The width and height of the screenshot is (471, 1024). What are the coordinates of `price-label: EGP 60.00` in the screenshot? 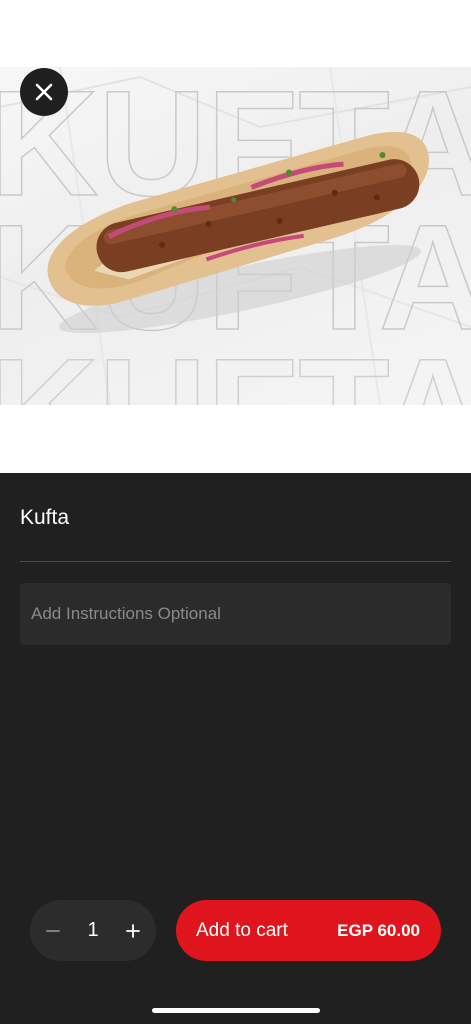 It's located at (378, 930).